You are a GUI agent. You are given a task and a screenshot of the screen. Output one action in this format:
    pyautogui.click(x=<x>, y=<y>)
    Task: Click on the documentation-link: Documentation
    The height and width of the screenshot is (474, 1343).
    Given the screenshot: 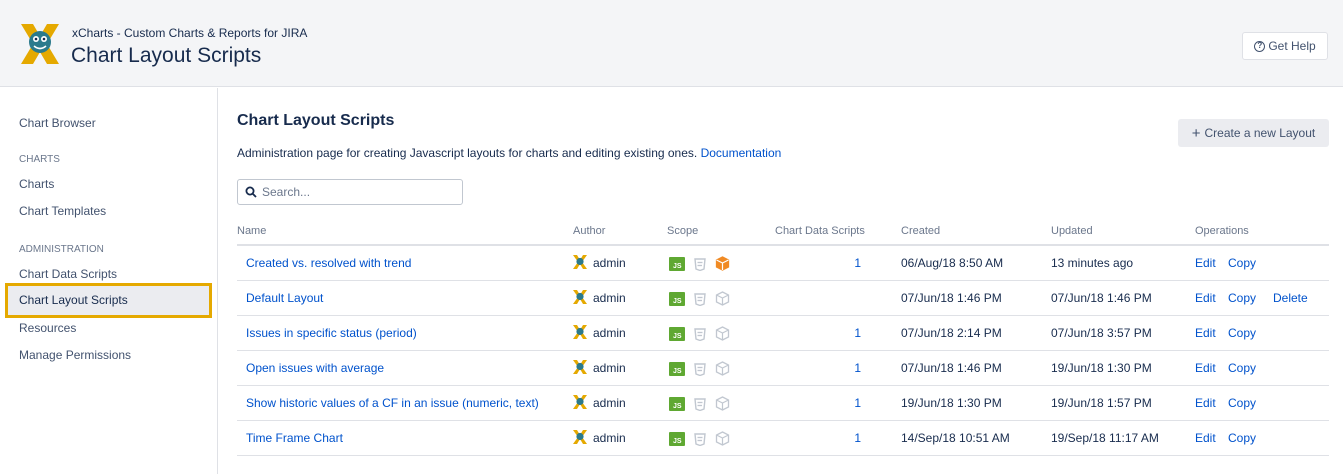 What is the action you would take?
    pyautogui.click(x=741, y=153)
    